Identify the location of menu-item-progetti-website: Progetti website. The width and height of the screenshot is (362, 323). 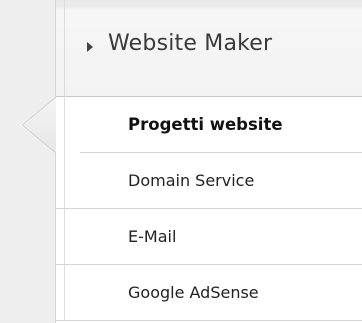
(209, 125).